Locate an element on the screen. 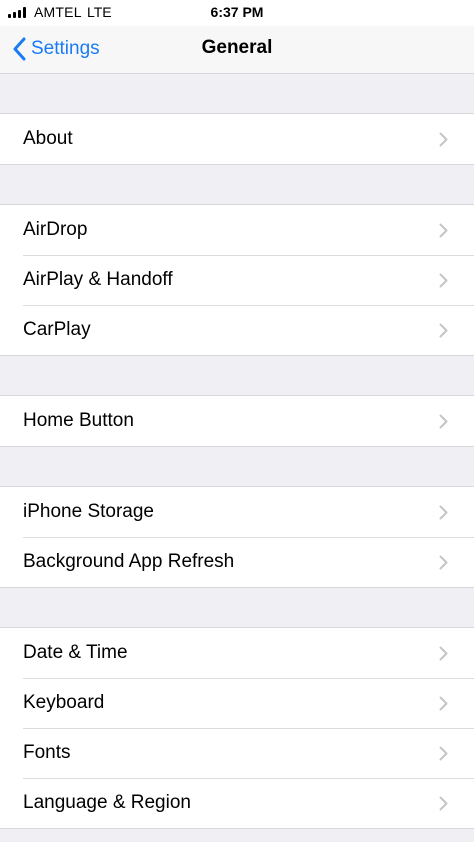 The image size is (474, 842). settings-group-storage: iPhone Storage Background App Refresh is located at coordinates (237, 537).